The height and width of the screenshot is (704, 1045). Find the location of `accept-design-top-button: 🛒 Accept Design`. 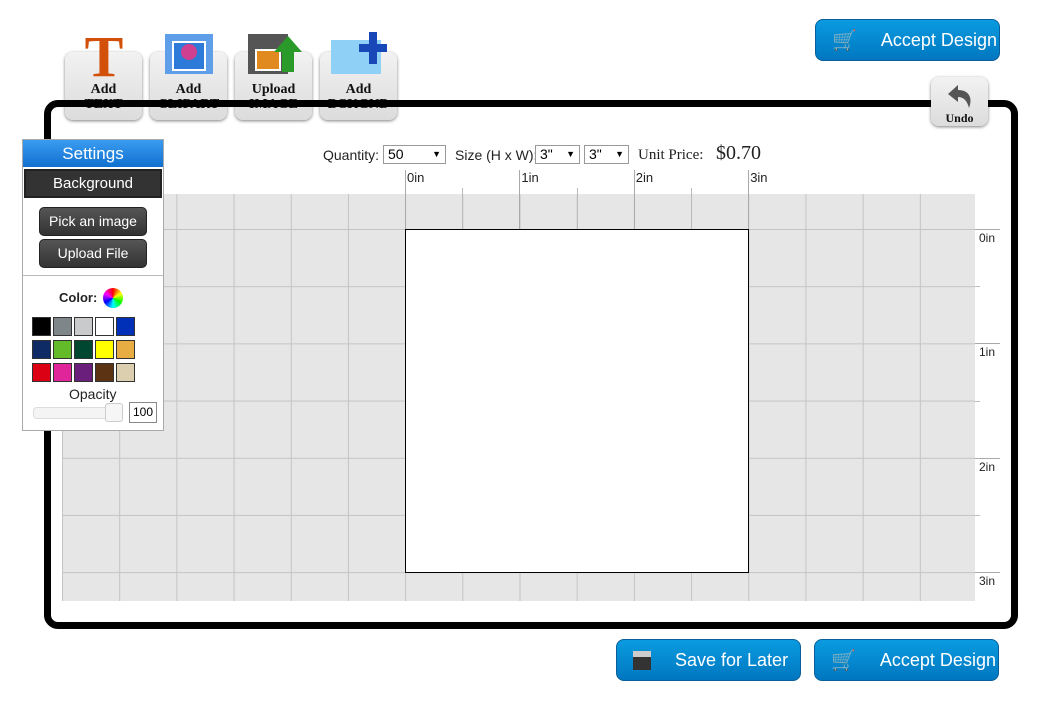

accept-design-top-button: 🛒 Accept Design is located at coordinates (907, 40).